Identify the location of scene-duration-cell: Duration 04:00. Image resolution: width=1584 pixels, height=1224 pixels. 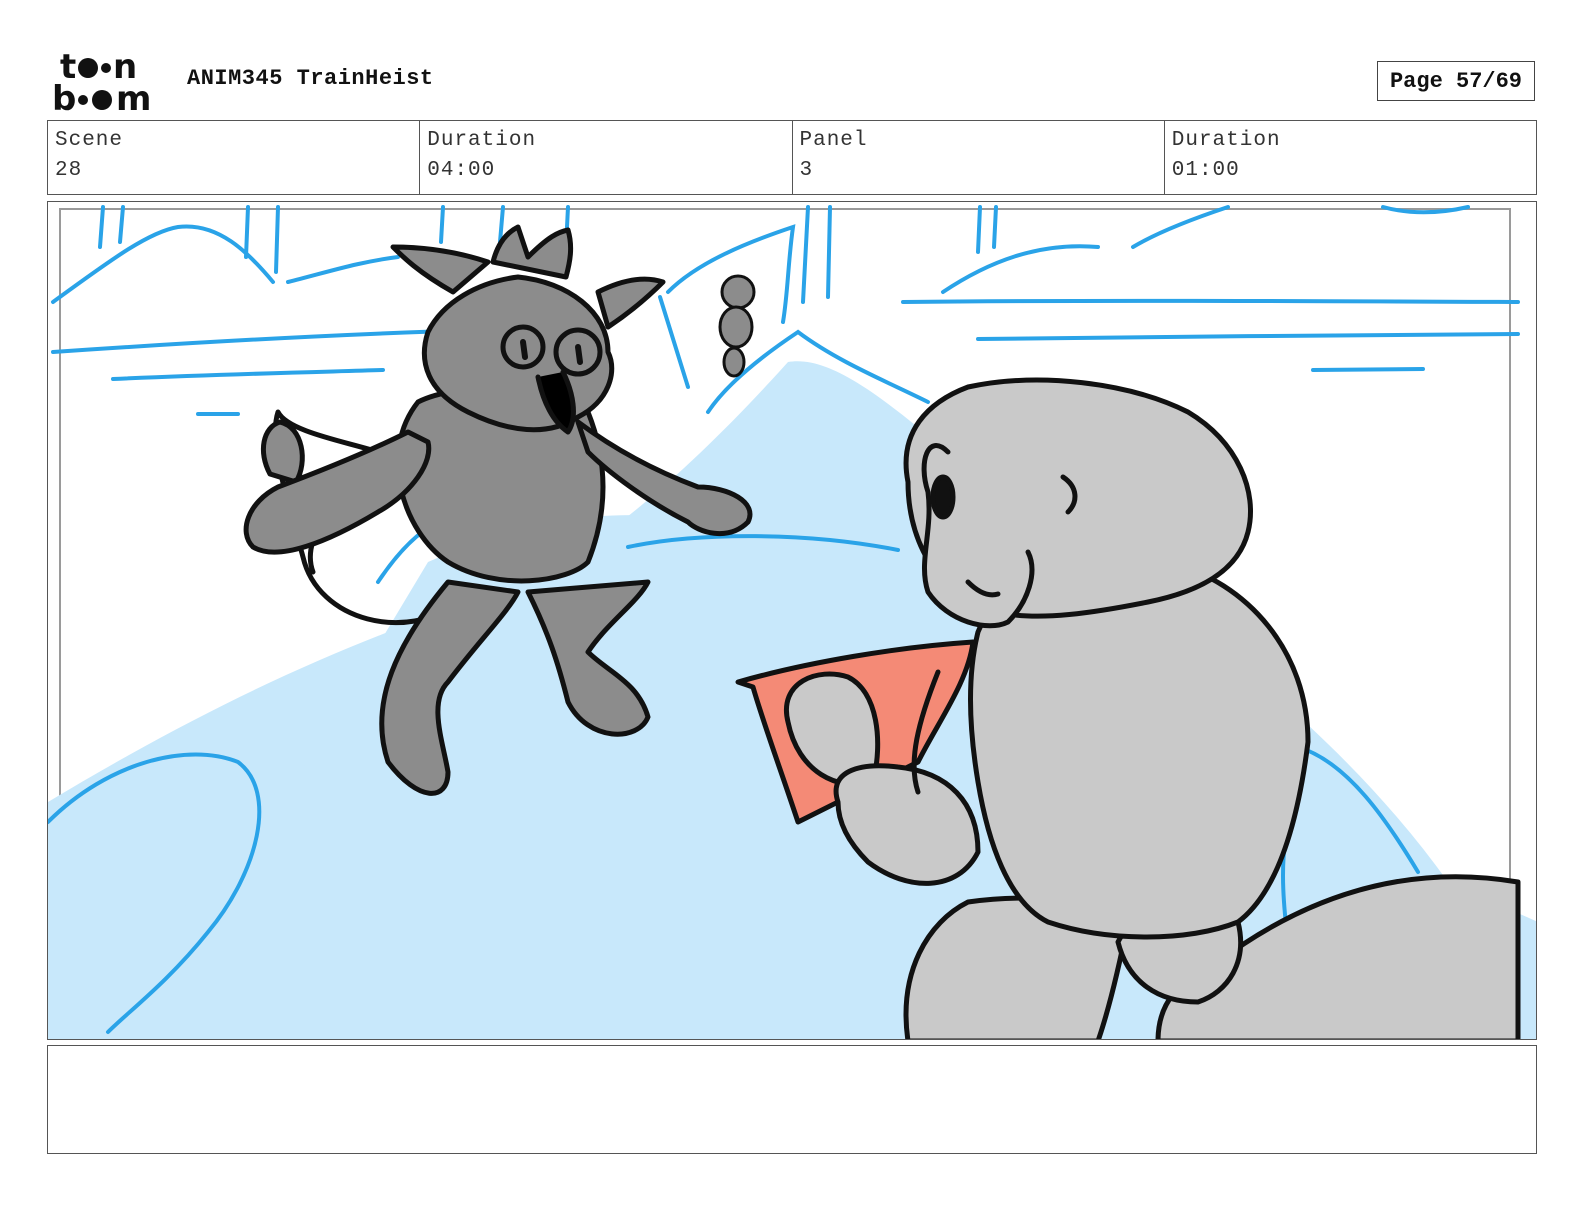
(606, 157).